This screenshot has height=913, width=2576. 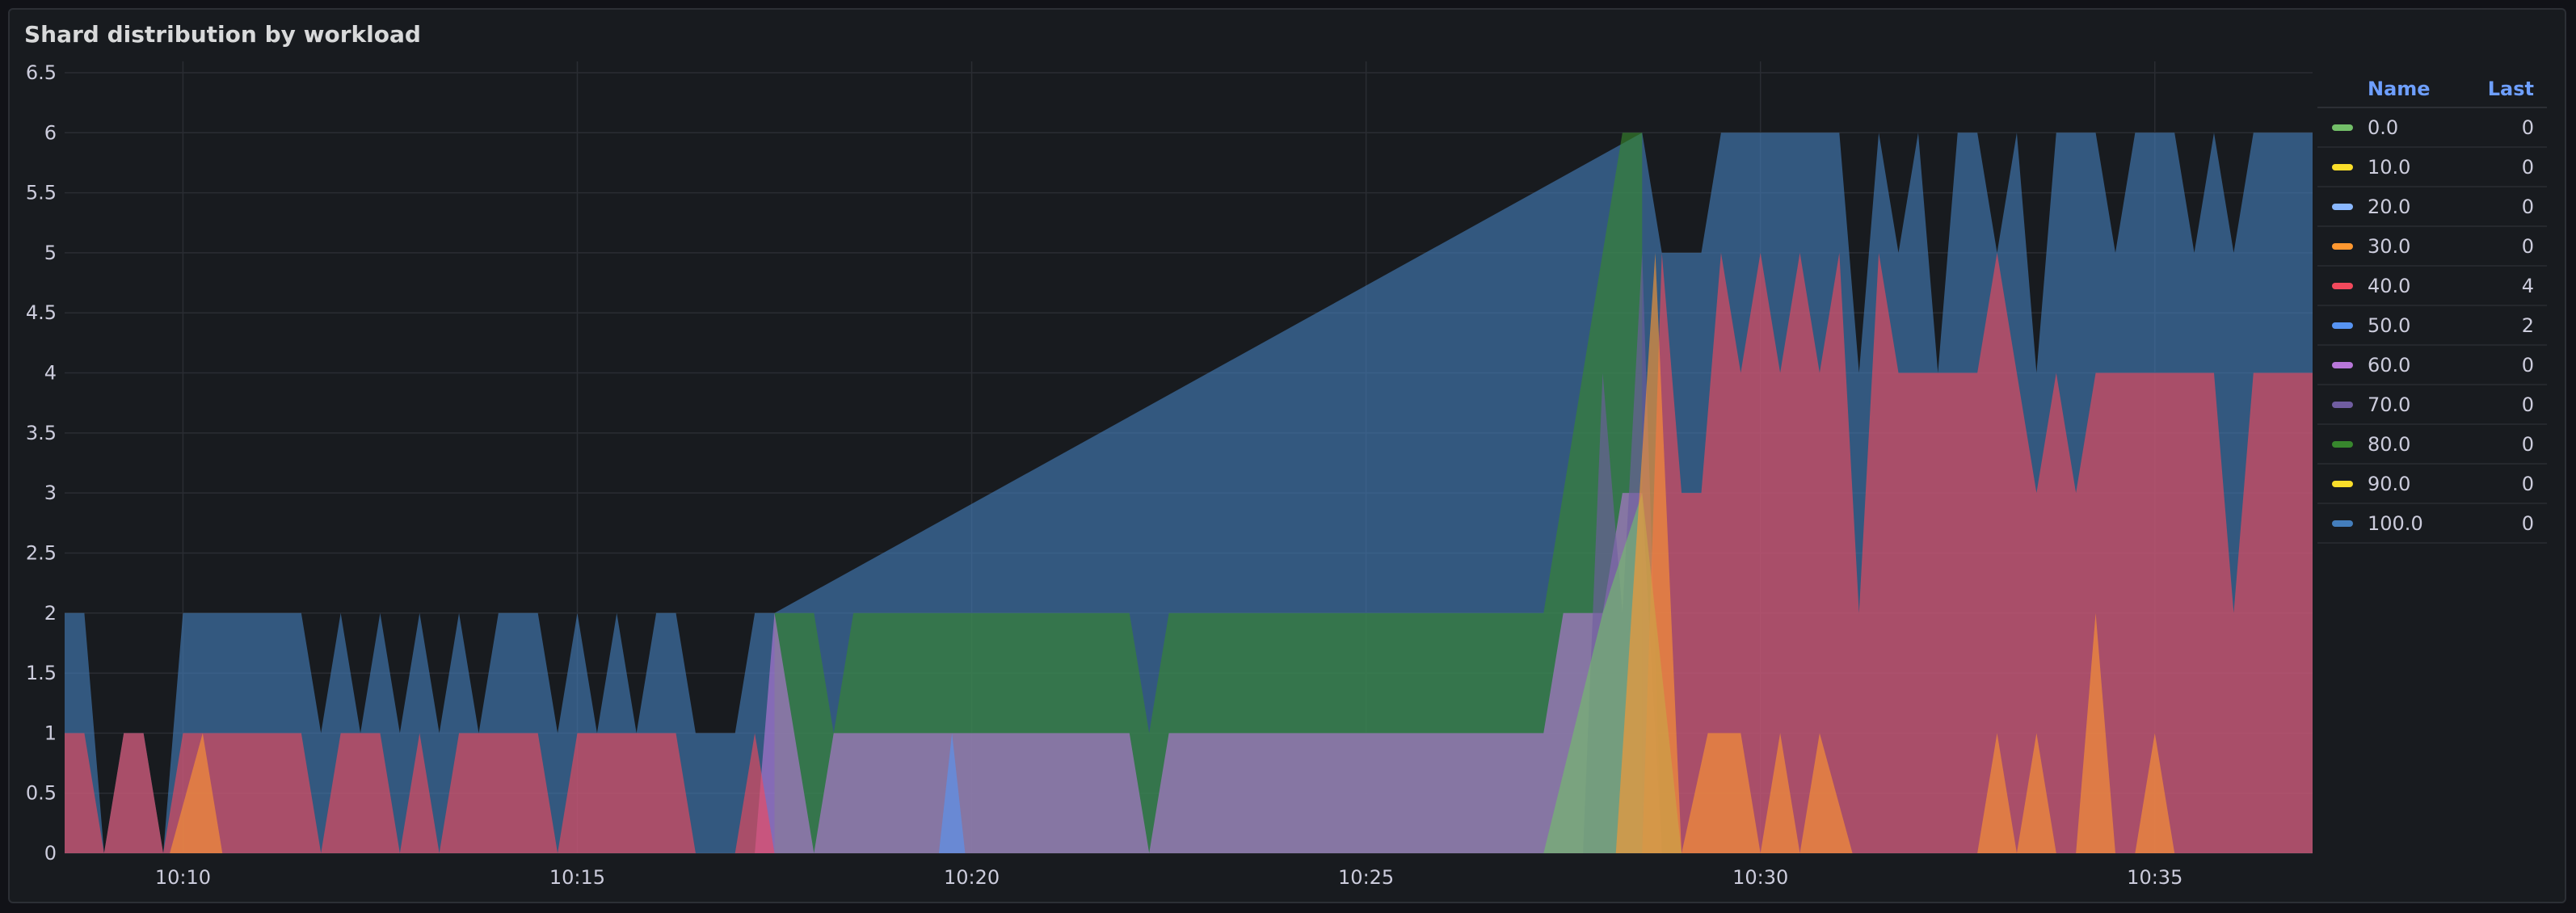 I want to click on legend-item-last: 2, so click(x=2527, y=325).